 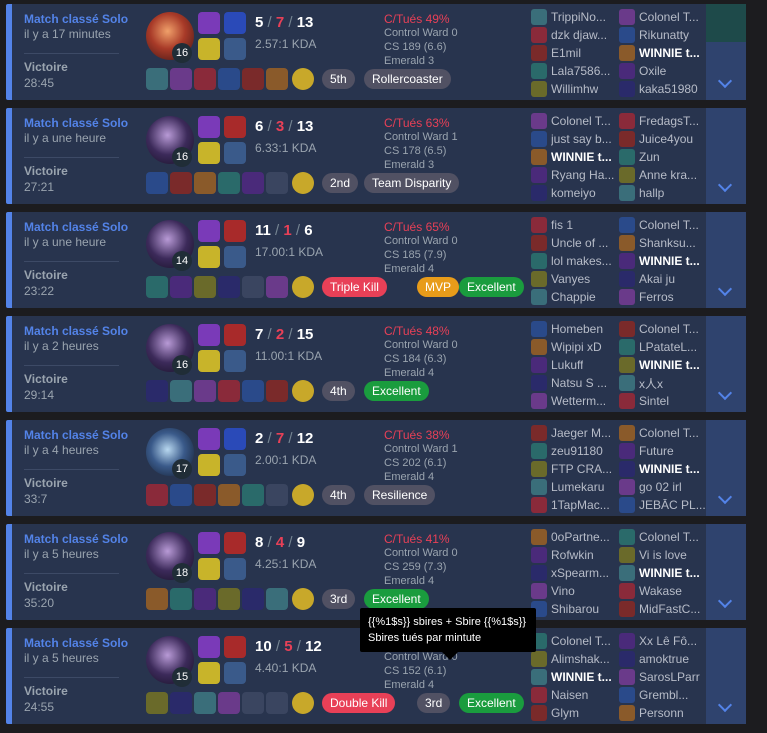 What do you see at coordinates (575, 451) in the screenshot?
I see `player-entry: zeu91180` at bounding box center [575, 451].